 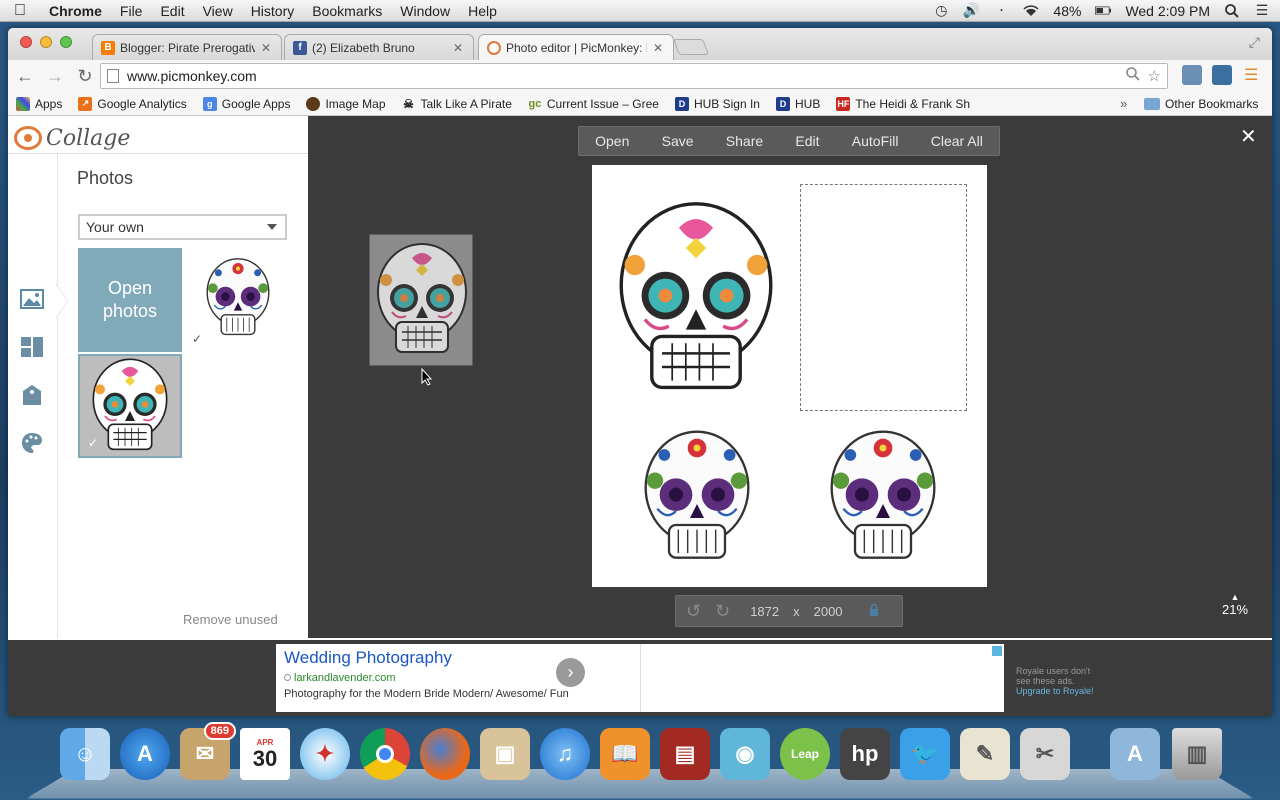 I want to click on bluetooth-icon: ᛫, so click(x=1001, y=11).